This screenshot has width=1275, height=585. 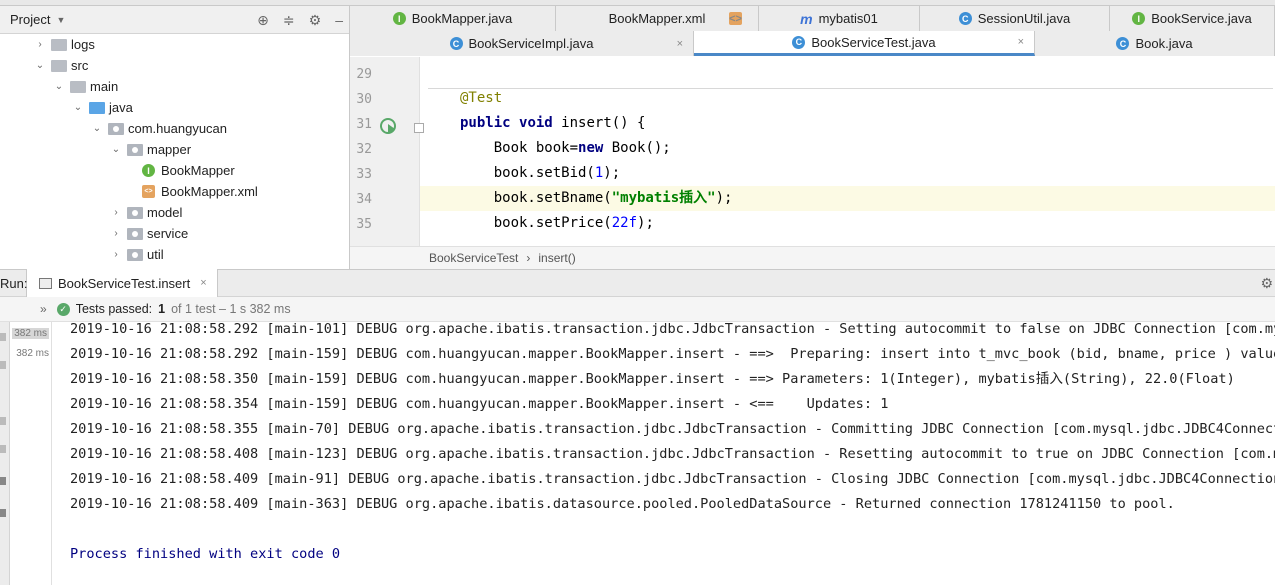 I want to click on tree-item-service: › service, so click(x=174, y=233).